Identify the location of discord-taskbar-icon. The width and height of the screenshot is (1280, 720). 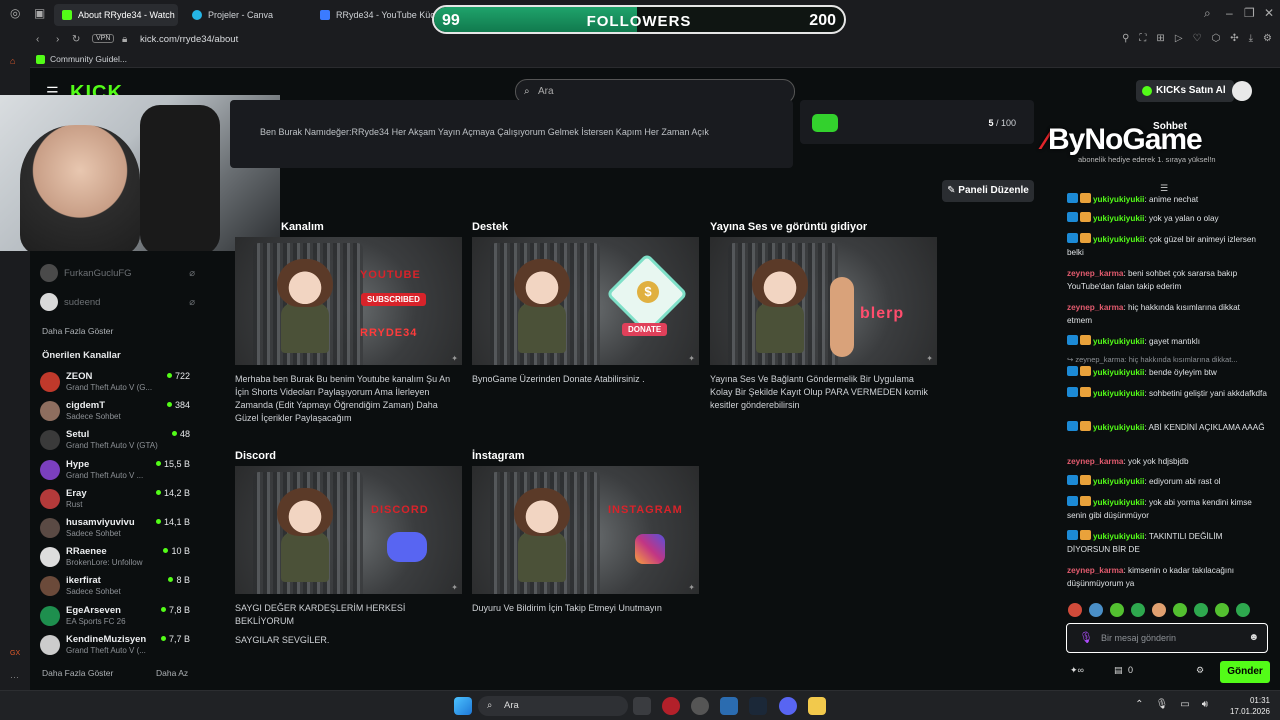
(788, 706).